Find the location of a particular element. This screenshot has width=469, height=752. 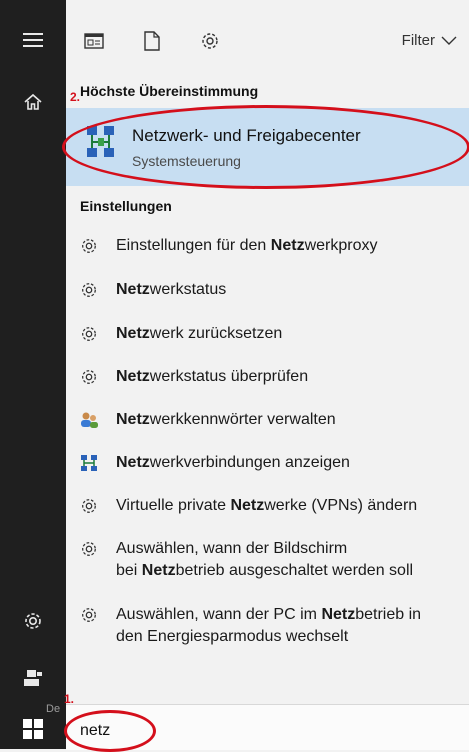

setting-item-netzwerkstatus: Netzwerkstatus is located at coordinates (267, 290).